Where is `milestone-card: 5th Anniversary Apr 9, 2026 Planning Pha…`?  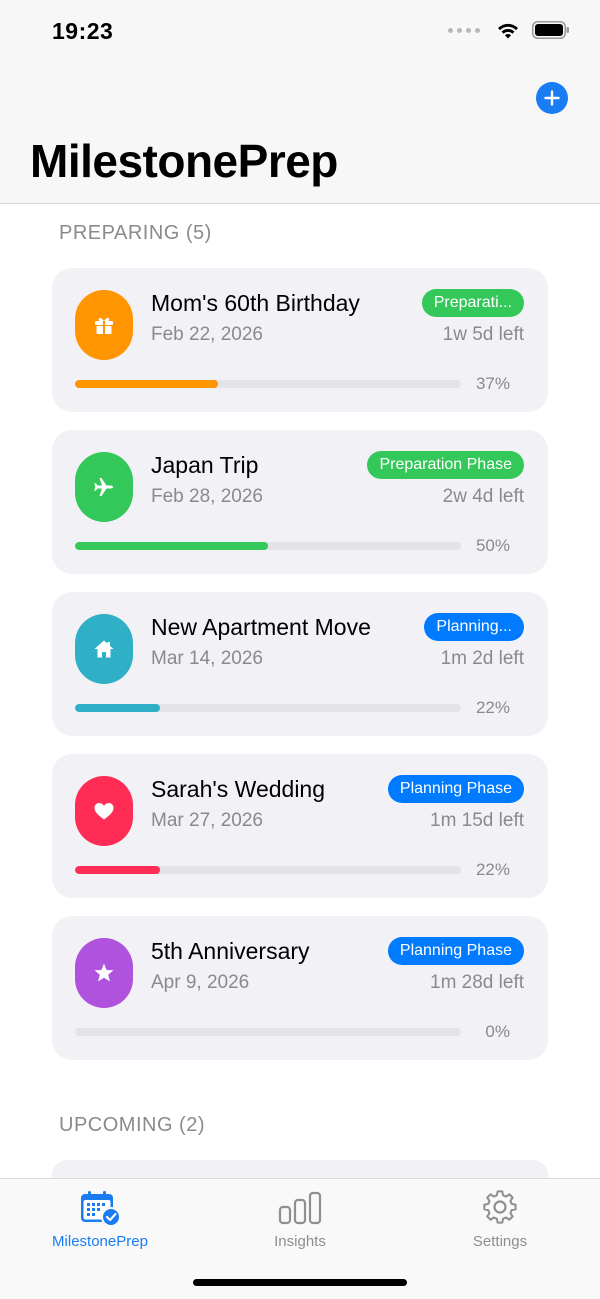
milestone-card: 5th Anniversary Apr 9, 2026 Planning Pha… is located at coordinates (300, 988).